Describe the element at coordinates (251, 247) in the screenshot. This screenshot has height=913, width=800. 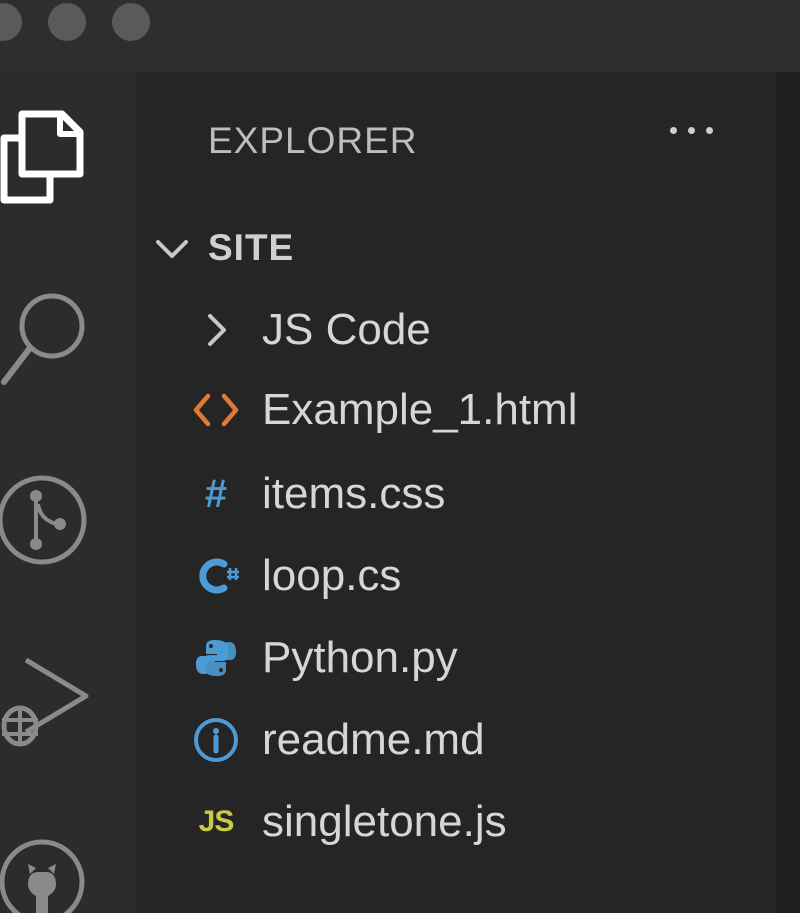
I see `workspace-name: SITE` at that location.